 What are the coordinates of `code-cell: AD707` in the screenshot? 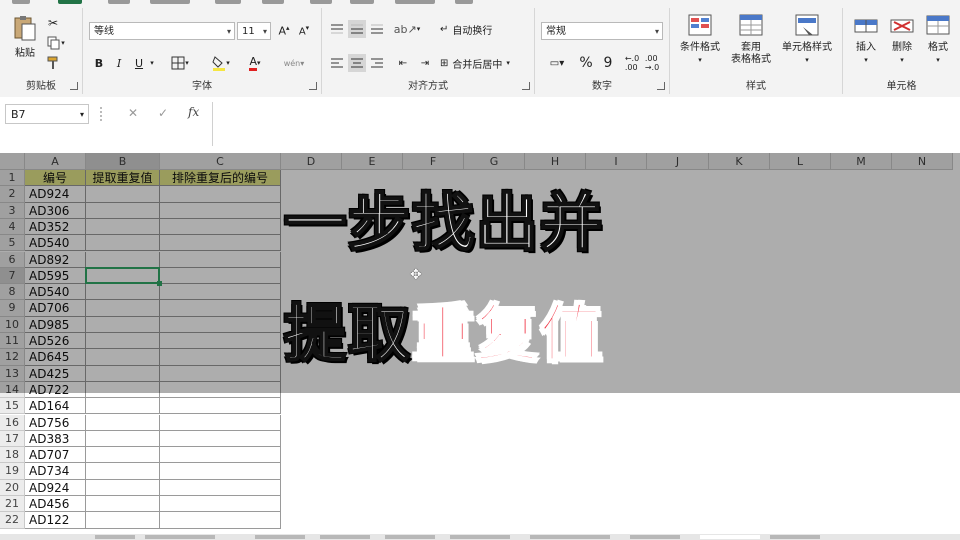 It's located at (55, 455).